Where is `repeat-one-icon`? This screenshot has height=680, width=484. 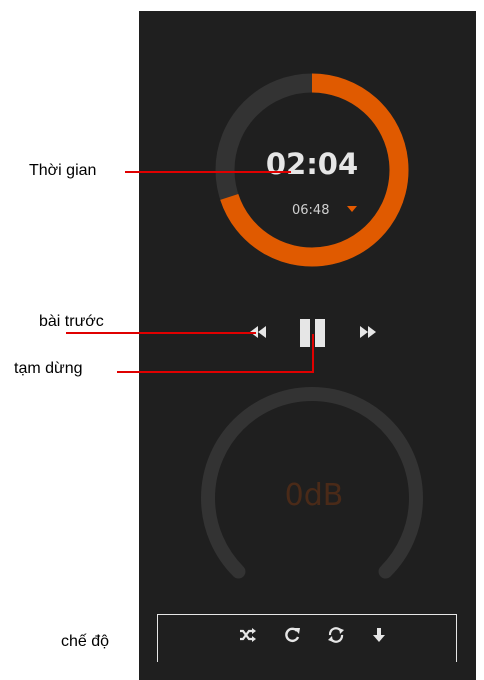
repeat-one-icon is located at coordinates (292, 635).